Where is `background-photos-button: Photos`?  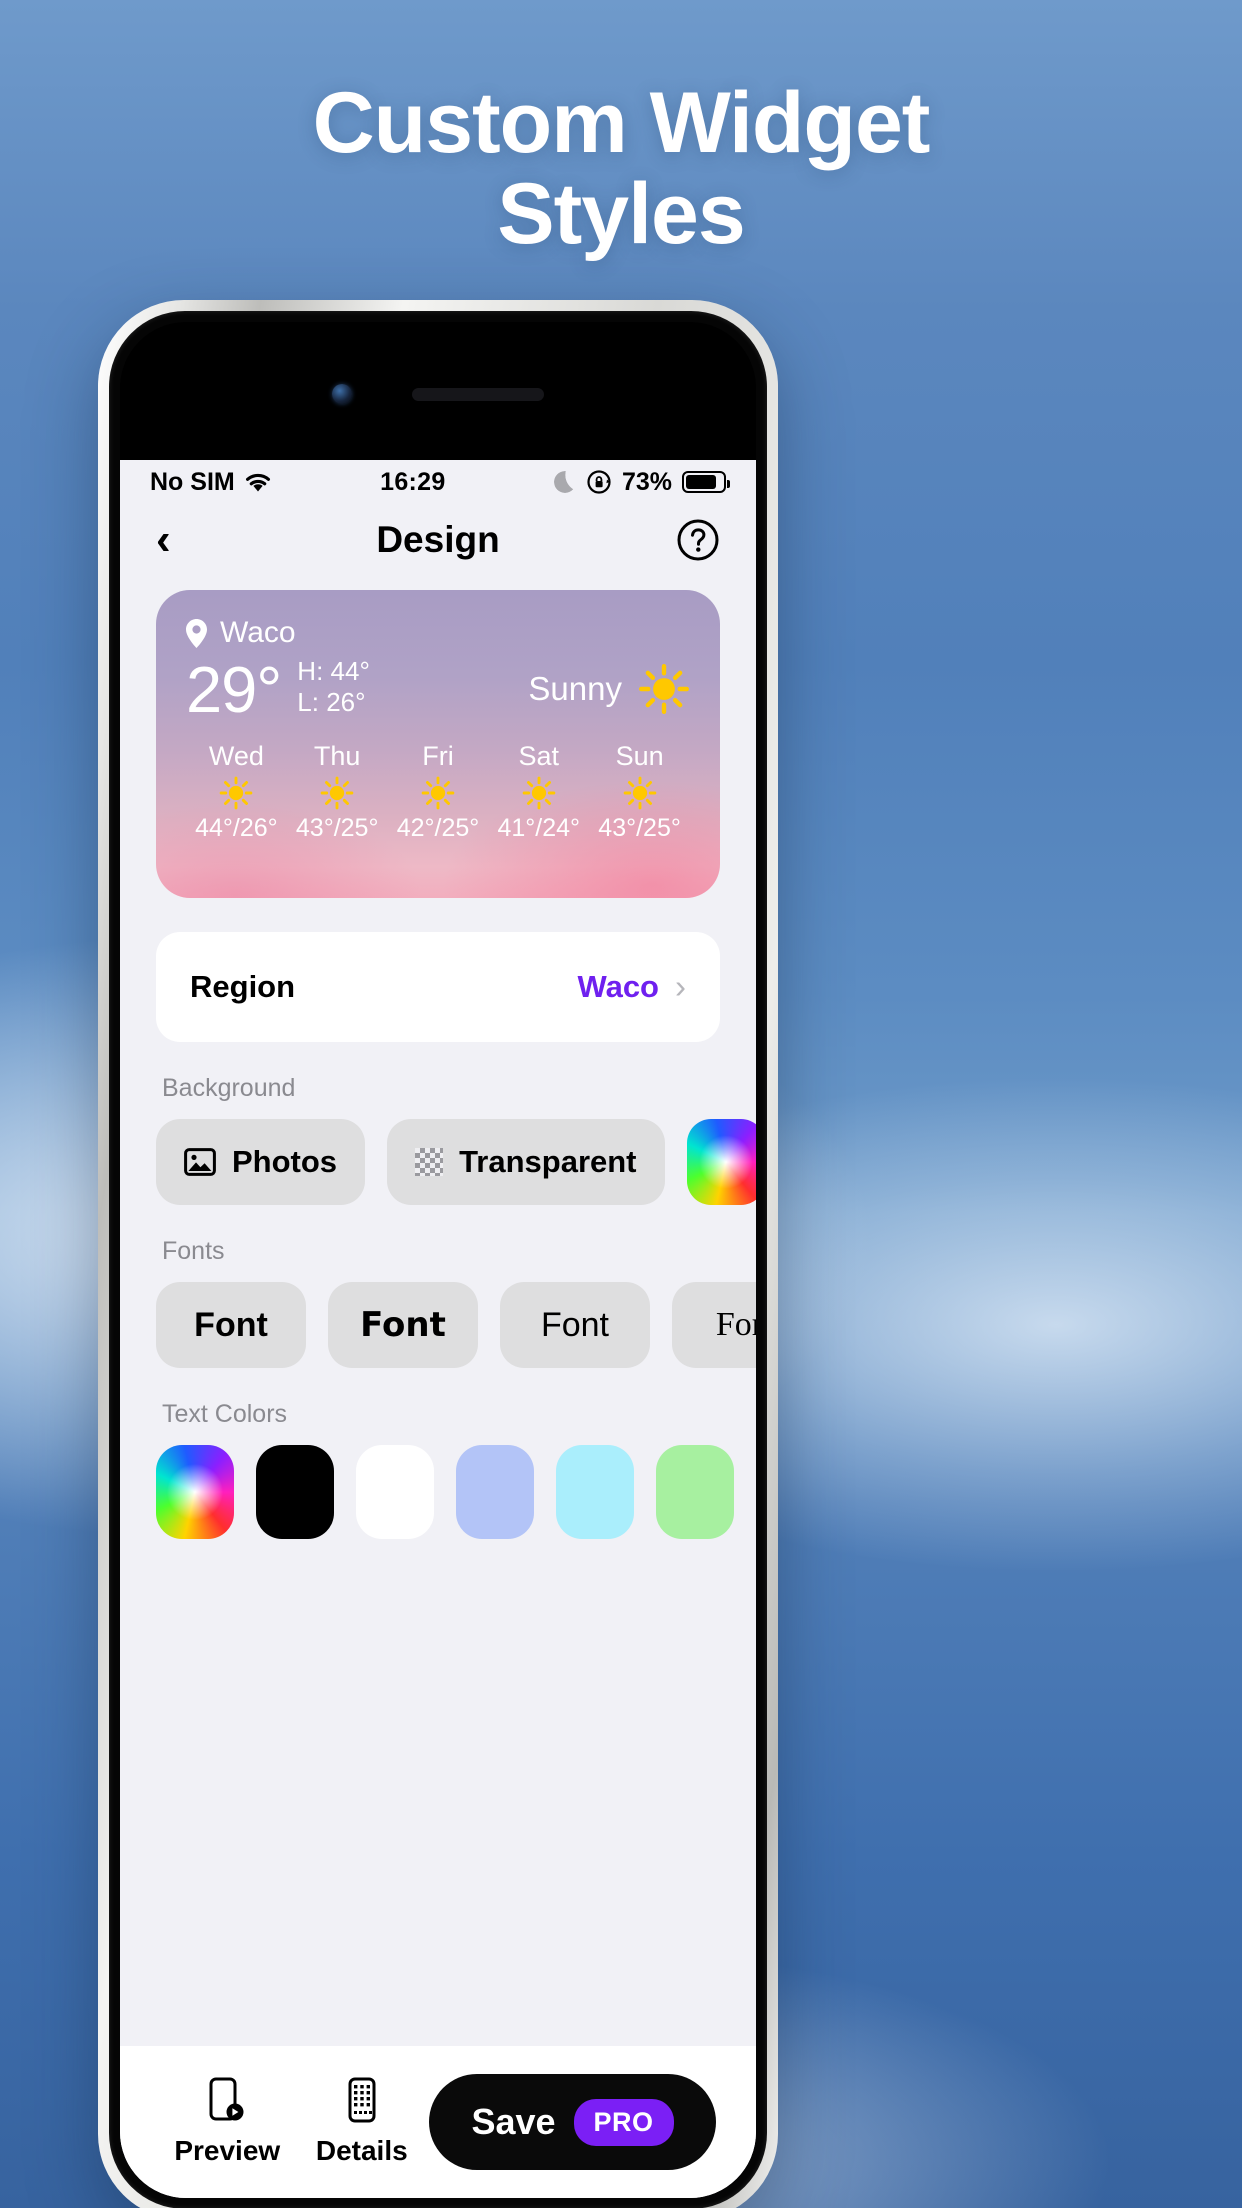
background-photos-button: Photos is located at coordinates (261, 1162).